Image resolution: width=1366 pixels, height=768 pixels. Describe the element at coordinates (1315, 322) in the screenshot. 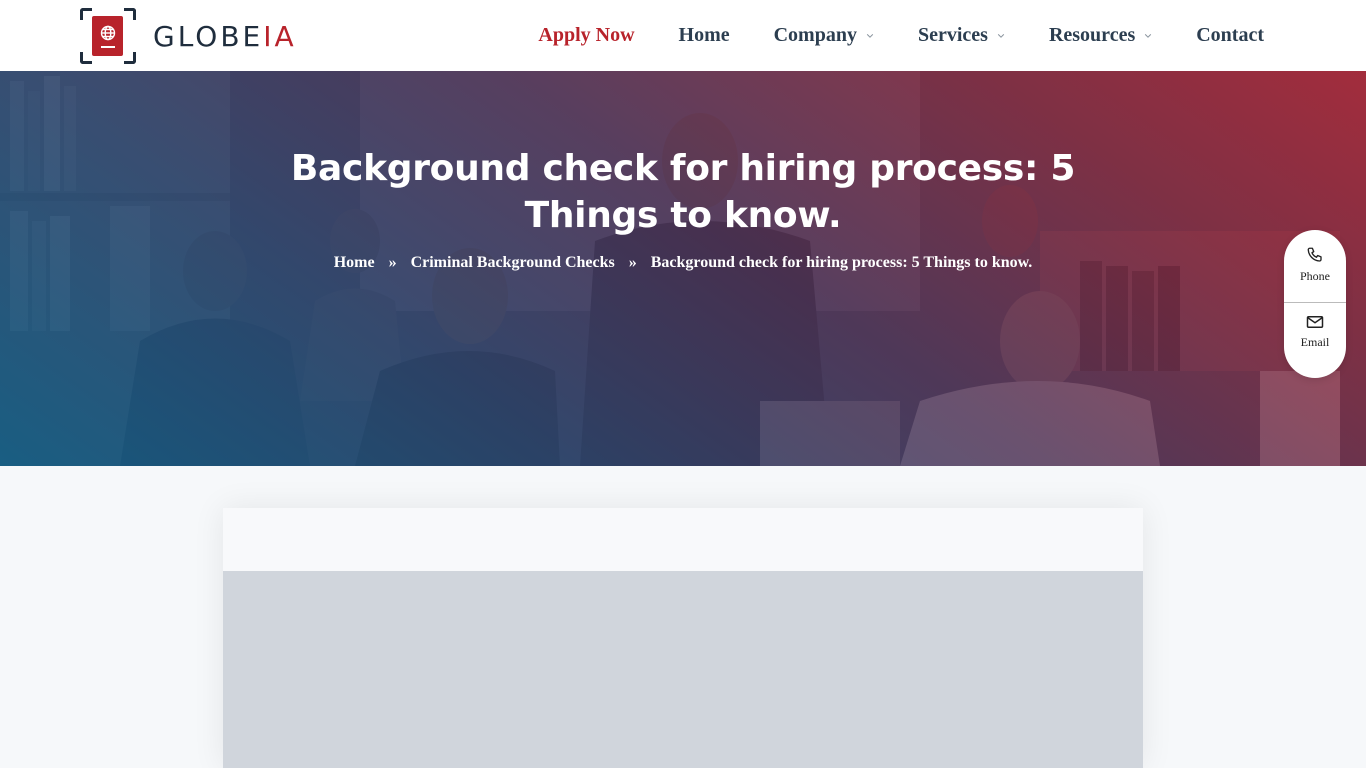

I see `envelope-icon` at that location.